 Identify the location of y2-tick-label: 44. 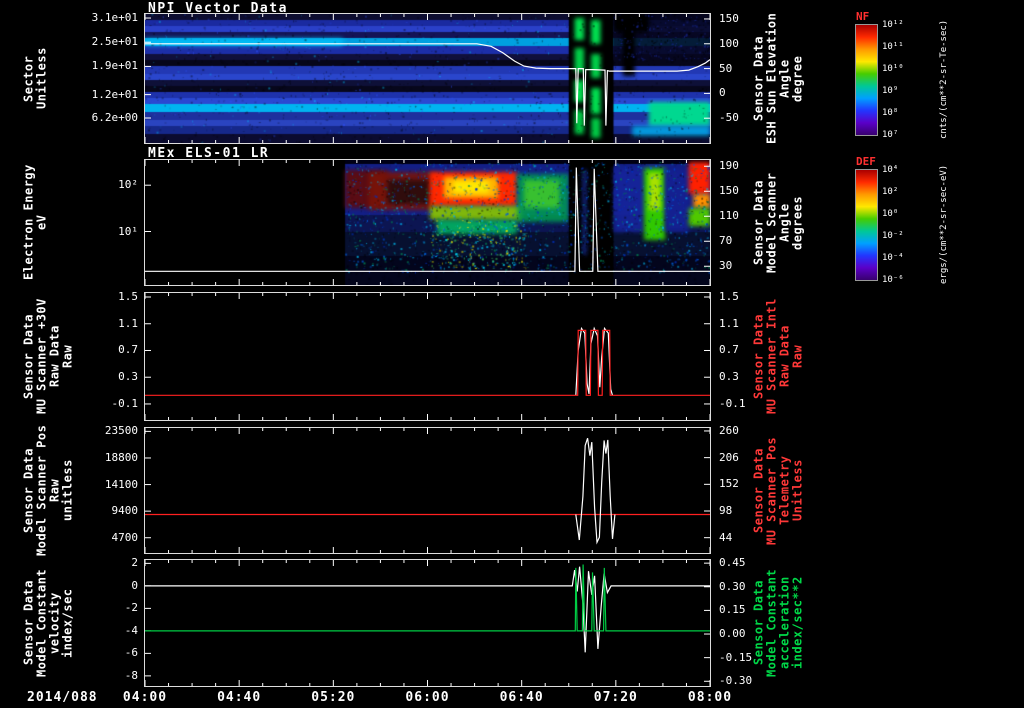
(726, 537).